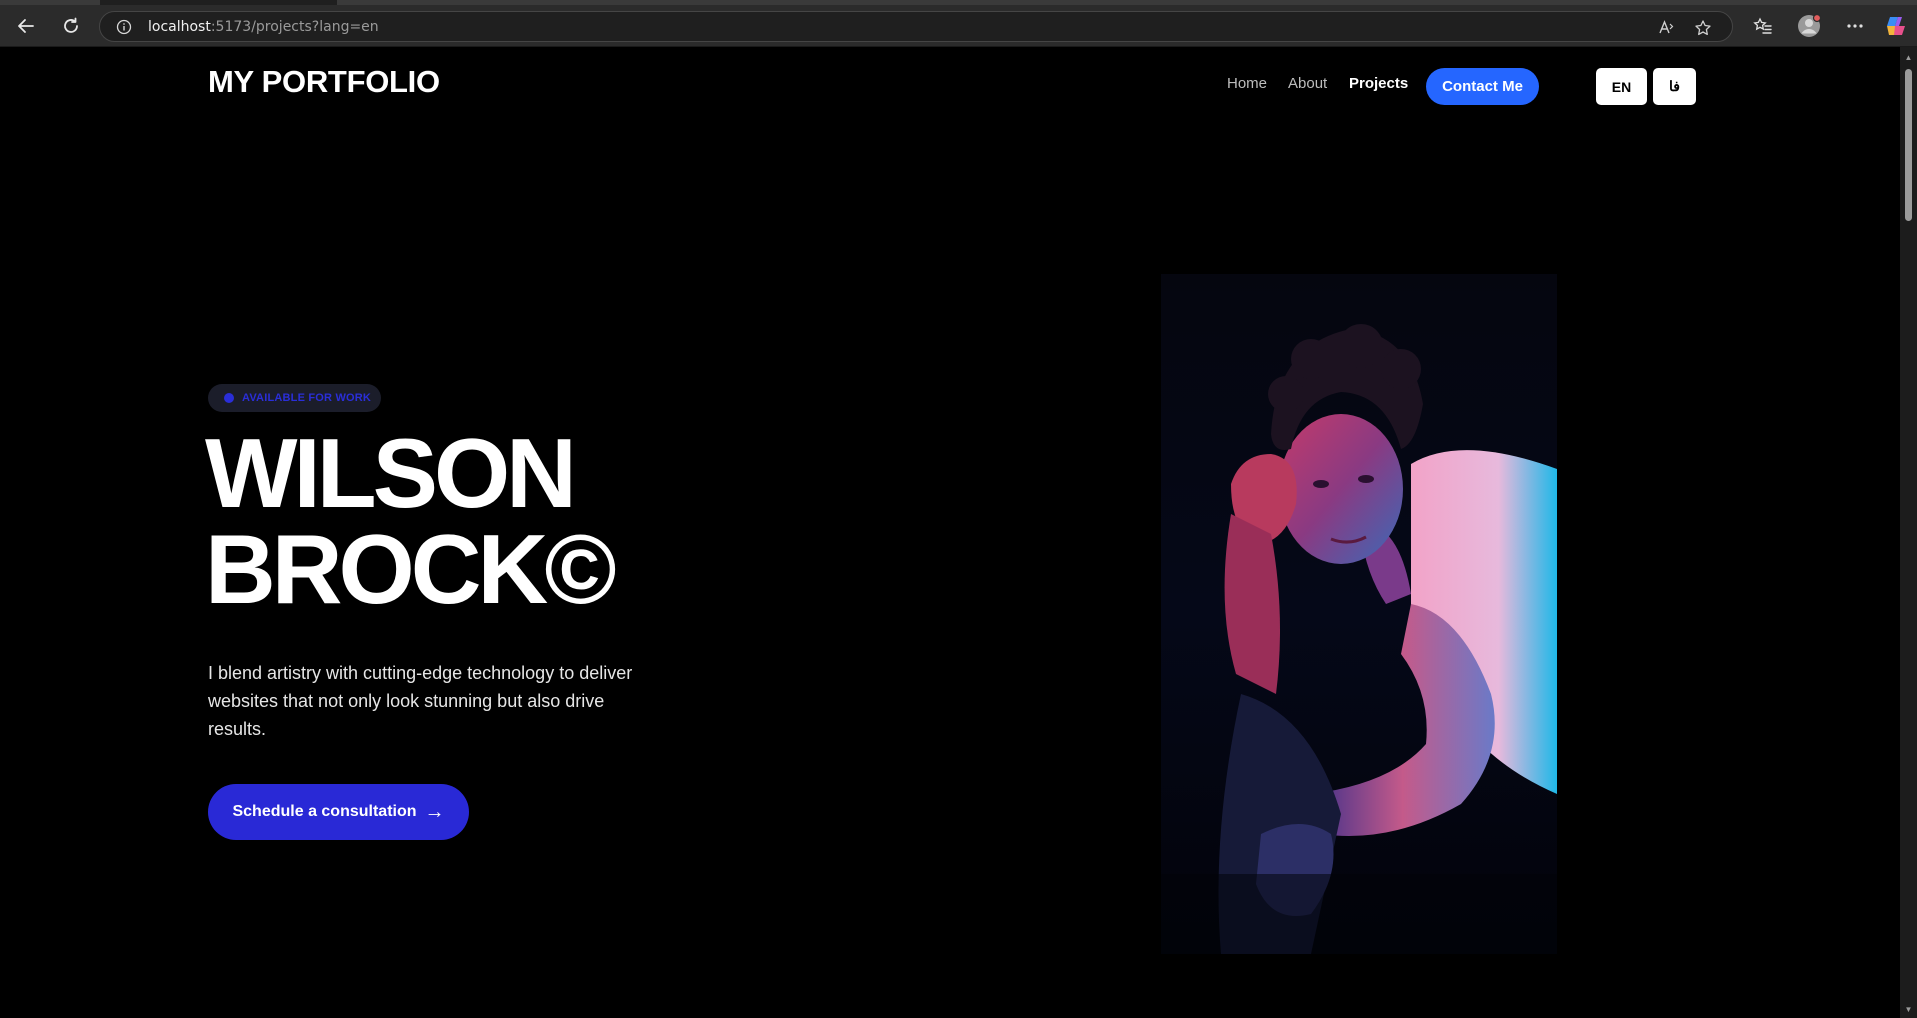 This screenshot has width=1917, height=1018. Describe the element at coordinates (124, 27) in the screenshot. I see `info-icon` at that location.